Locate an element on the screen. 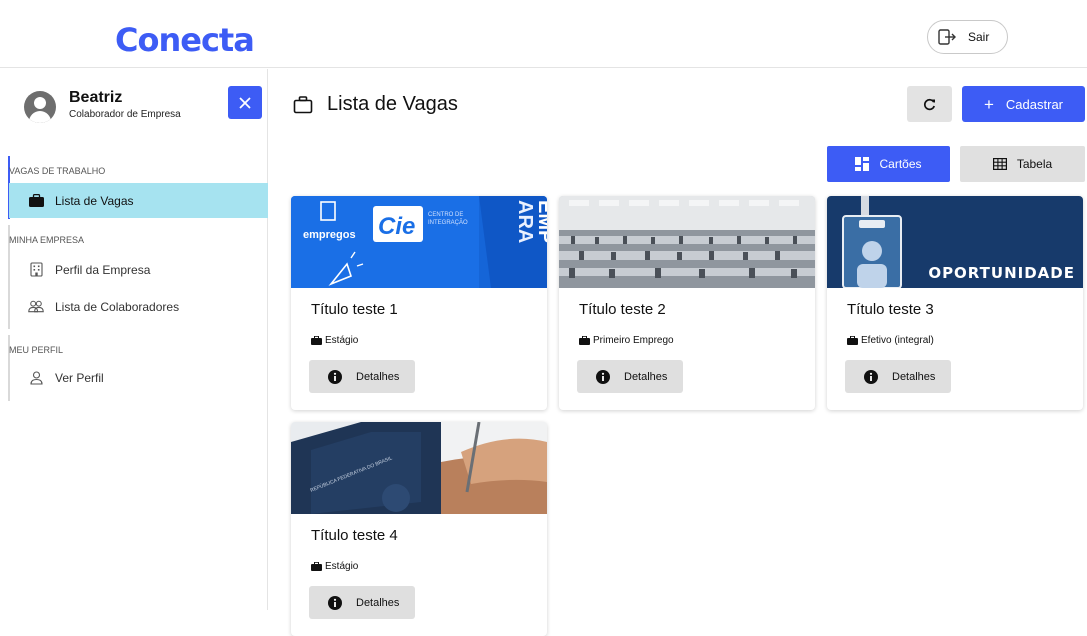 The height and width of the screenshot is (636, 1087). sidebar-item-ver-perfil: Ver Perfil is located at coordinates (138, 377).